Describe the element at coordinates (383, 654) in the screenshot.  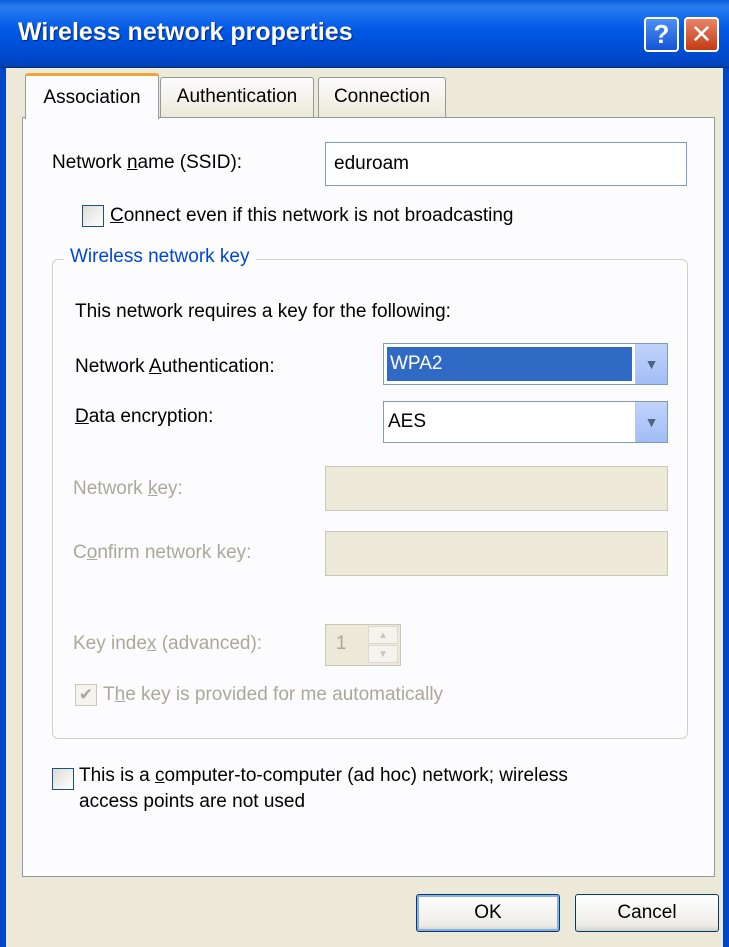
I see `spinner-down-icon: ▼` at that location.